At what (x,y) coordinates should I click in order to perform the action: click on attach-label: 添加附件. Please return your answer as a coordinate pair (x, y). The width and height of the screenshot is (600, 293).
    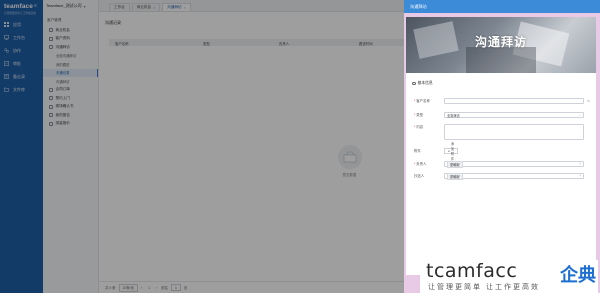
    Looking at the image, I should click on (452, 151).